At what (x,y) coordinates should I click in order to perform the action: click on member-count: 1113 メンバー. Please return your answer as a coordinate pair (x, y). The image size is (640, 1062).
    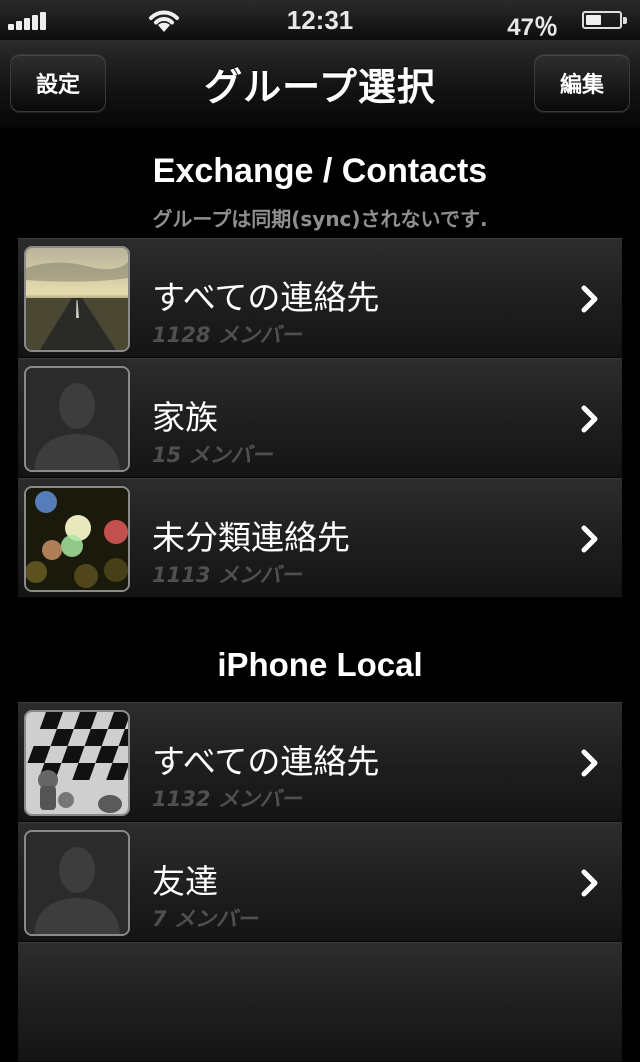
    Looking at the image, I should click on (227, 575).